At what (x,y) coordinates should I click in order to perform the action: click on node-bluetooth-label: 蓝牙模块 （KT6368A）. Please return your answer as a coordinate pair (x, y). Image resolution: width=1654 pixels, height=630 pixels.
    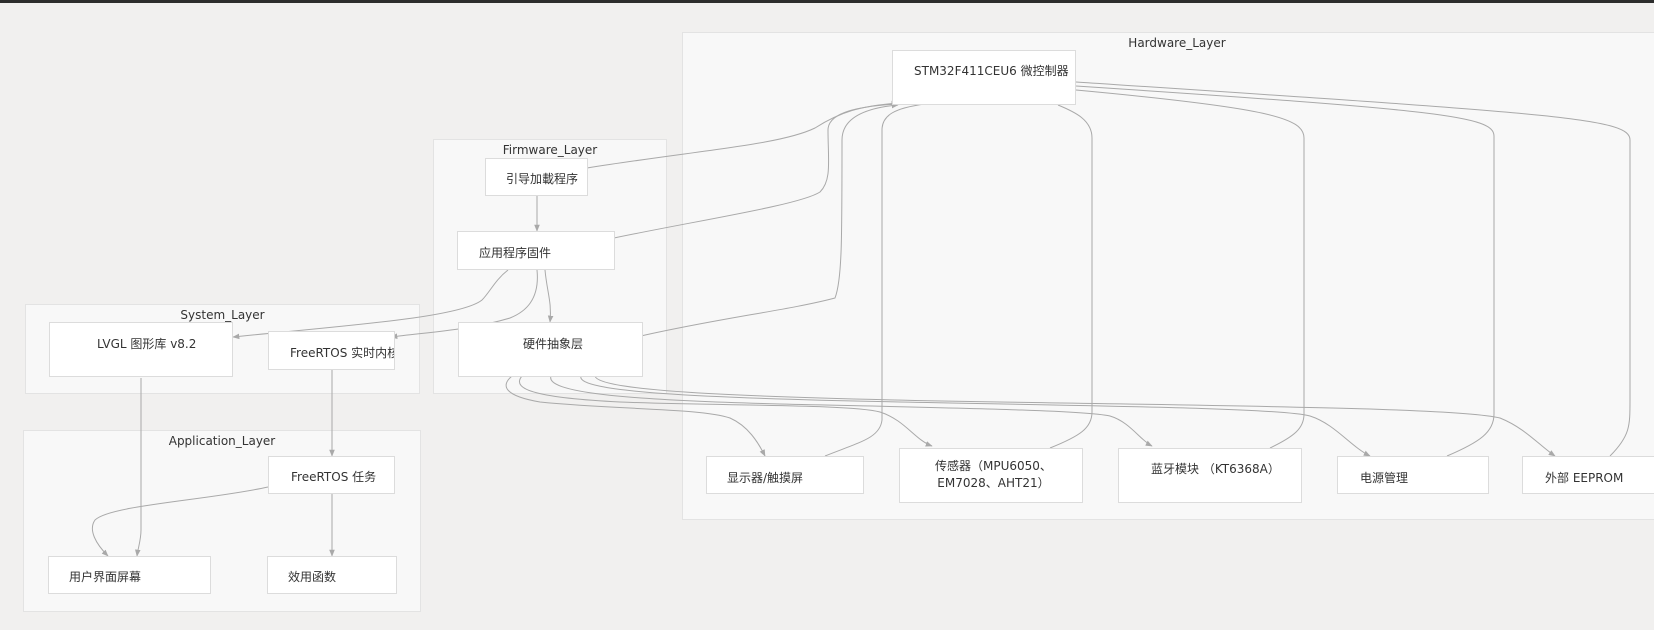
    Looking at the image, I should click on (1215, 469).